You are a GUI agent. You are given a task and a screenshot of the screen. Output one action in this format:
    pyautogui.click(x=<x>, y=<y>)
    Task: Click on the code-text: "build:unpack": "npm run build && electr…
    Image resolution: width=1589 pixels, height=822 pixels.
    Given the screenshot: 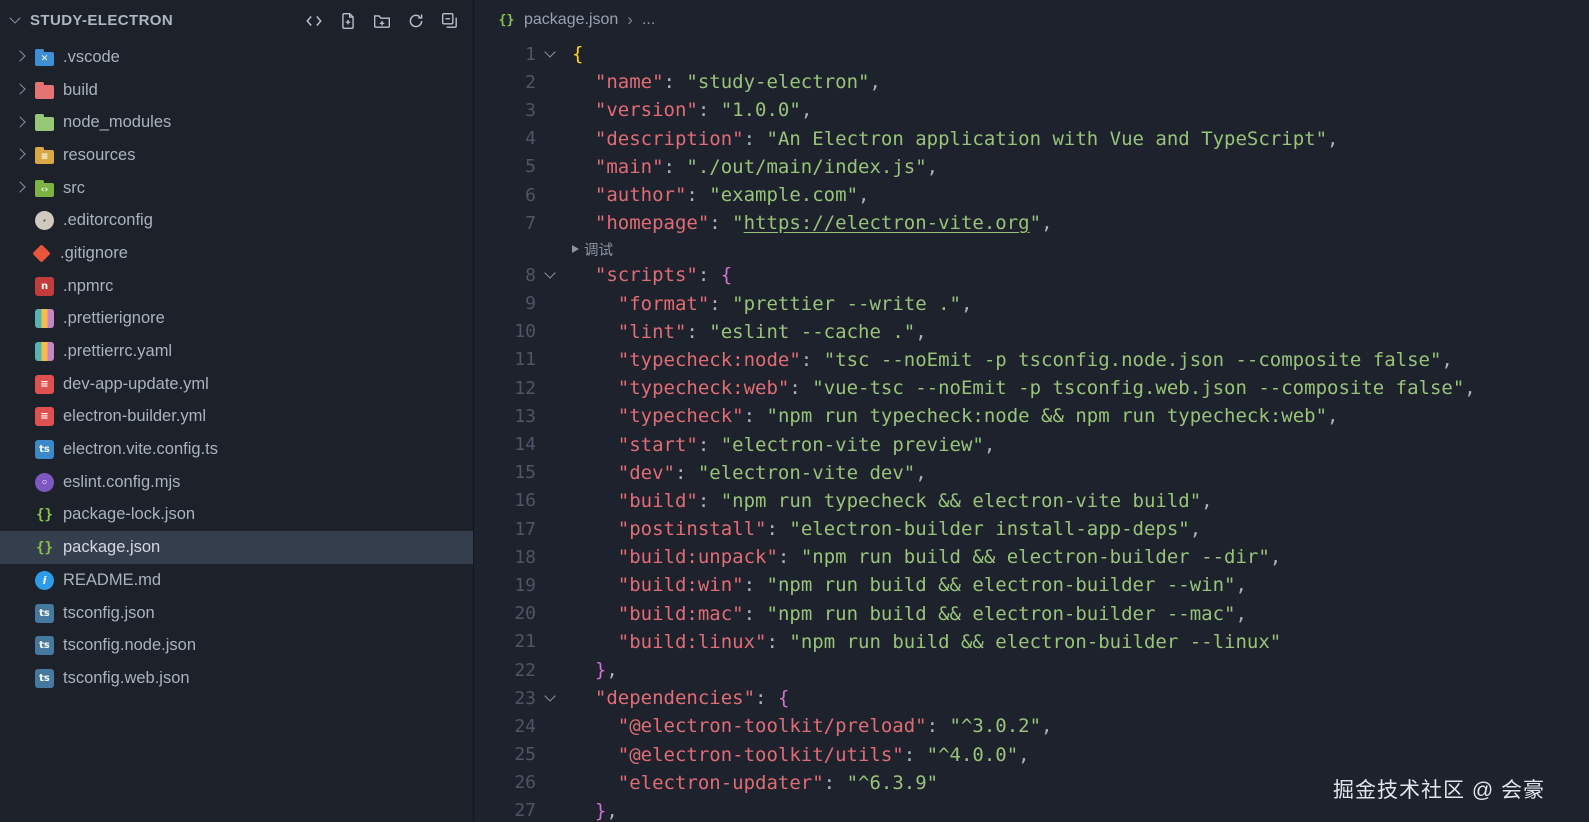 What is the action you would take?
    pyautogui.click(x=949, y=557)
    